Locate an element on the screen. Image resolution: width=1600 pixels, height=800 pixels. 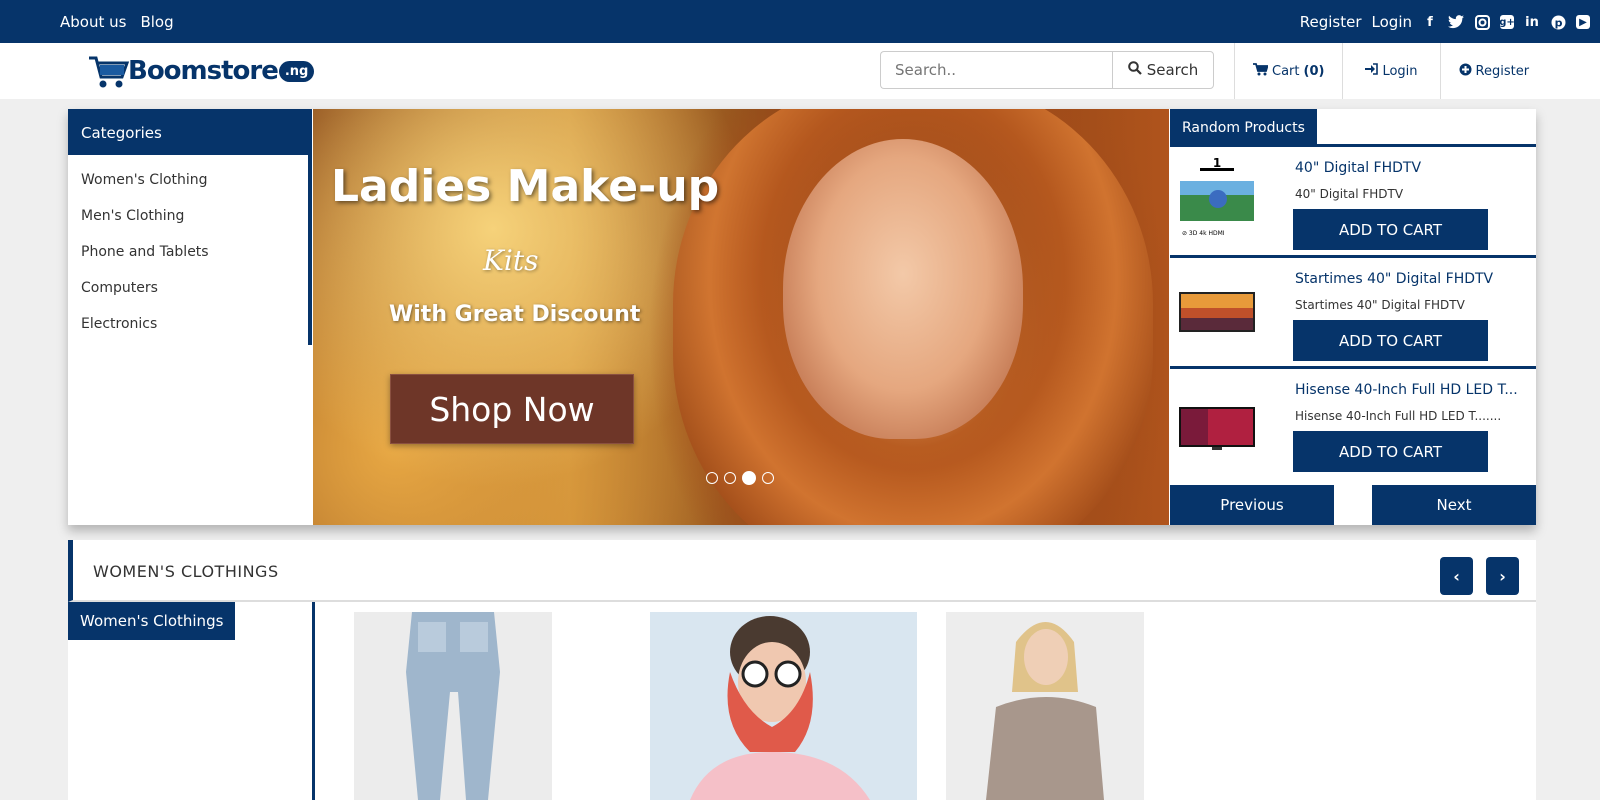
carousel-indicators is located at coordinates (740, 478).